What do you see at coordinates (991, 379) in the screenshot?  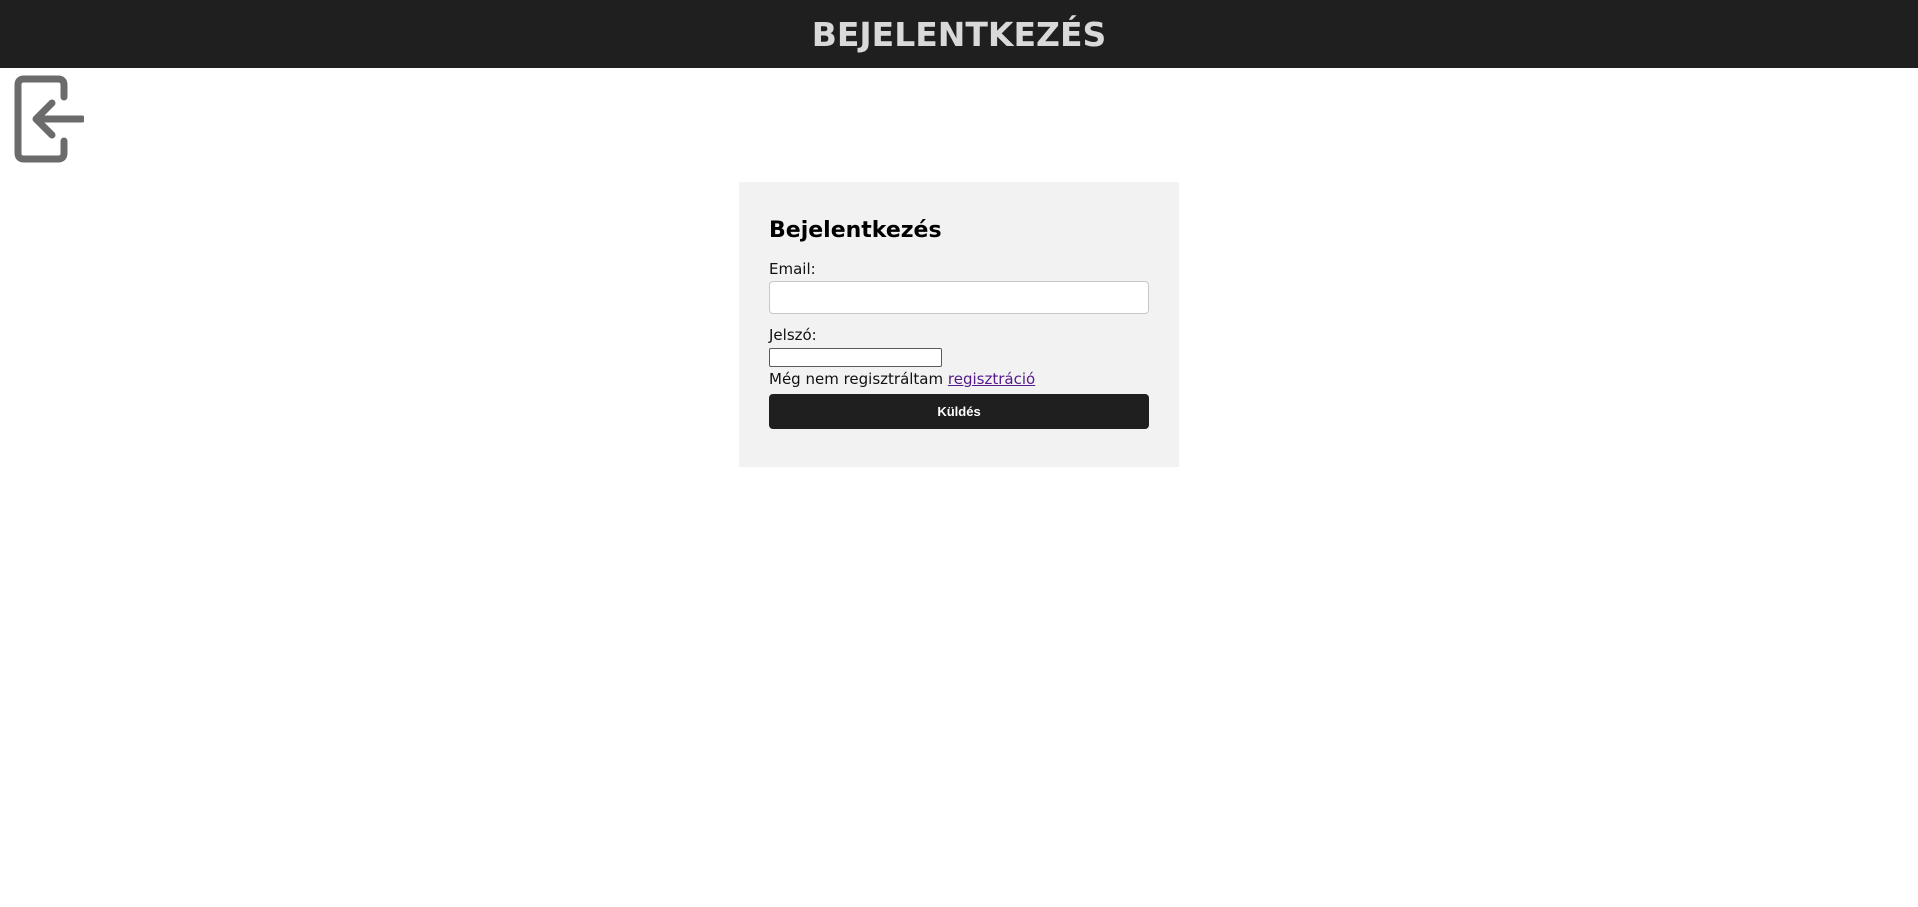 I see `register-link: regisztráció` at bounding box center [991, 379].